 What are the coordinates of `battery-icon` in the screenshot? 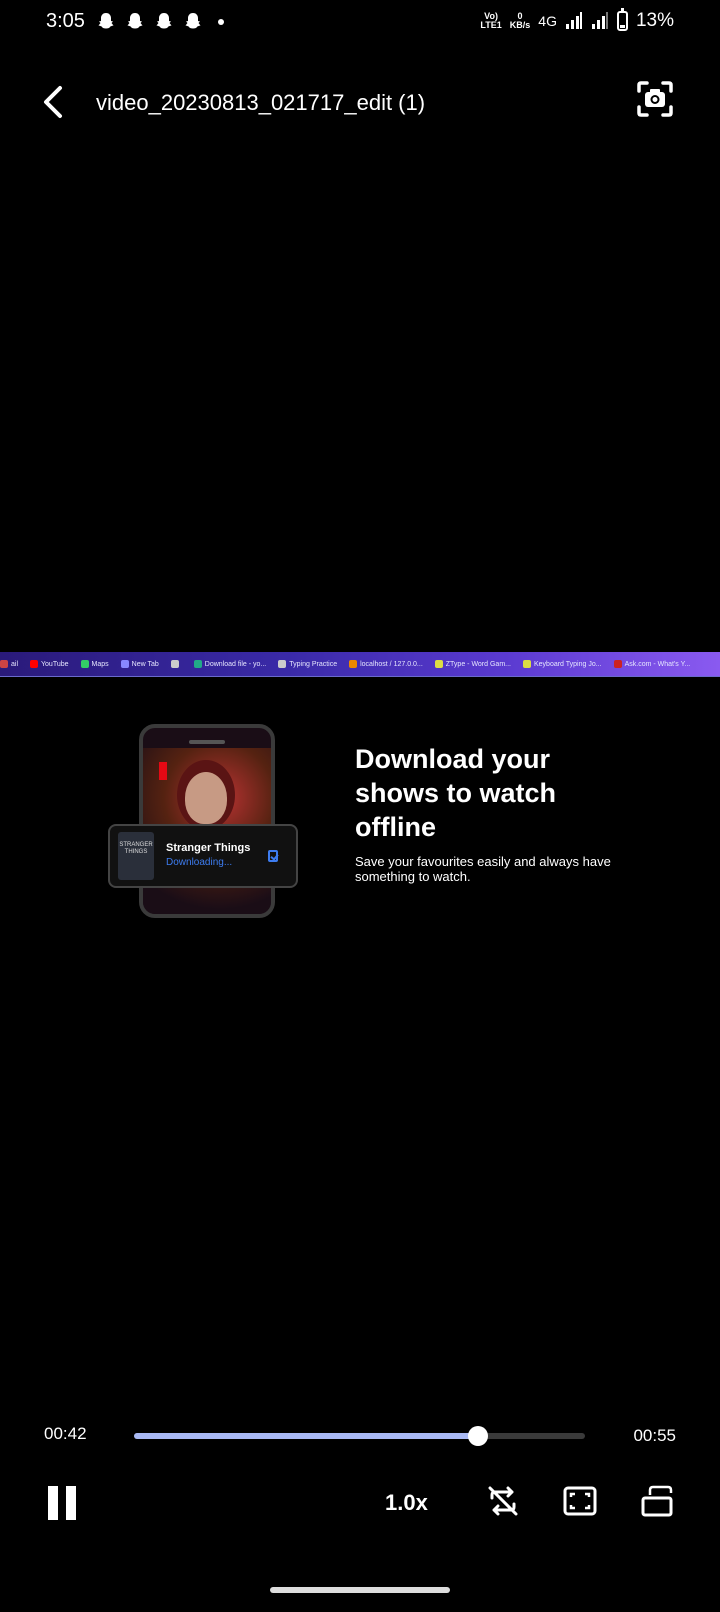 It's located at (622, 19).